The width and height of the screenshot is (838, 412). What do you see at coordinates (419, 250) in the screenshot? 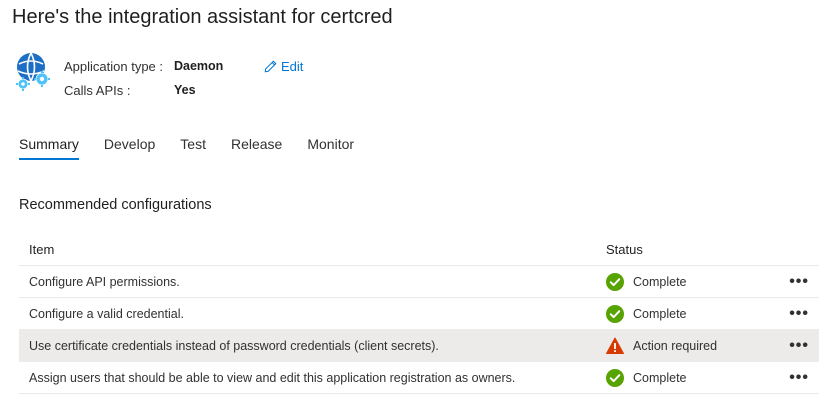
I see `table-header: Item Status` at bounding box center [419, 250].